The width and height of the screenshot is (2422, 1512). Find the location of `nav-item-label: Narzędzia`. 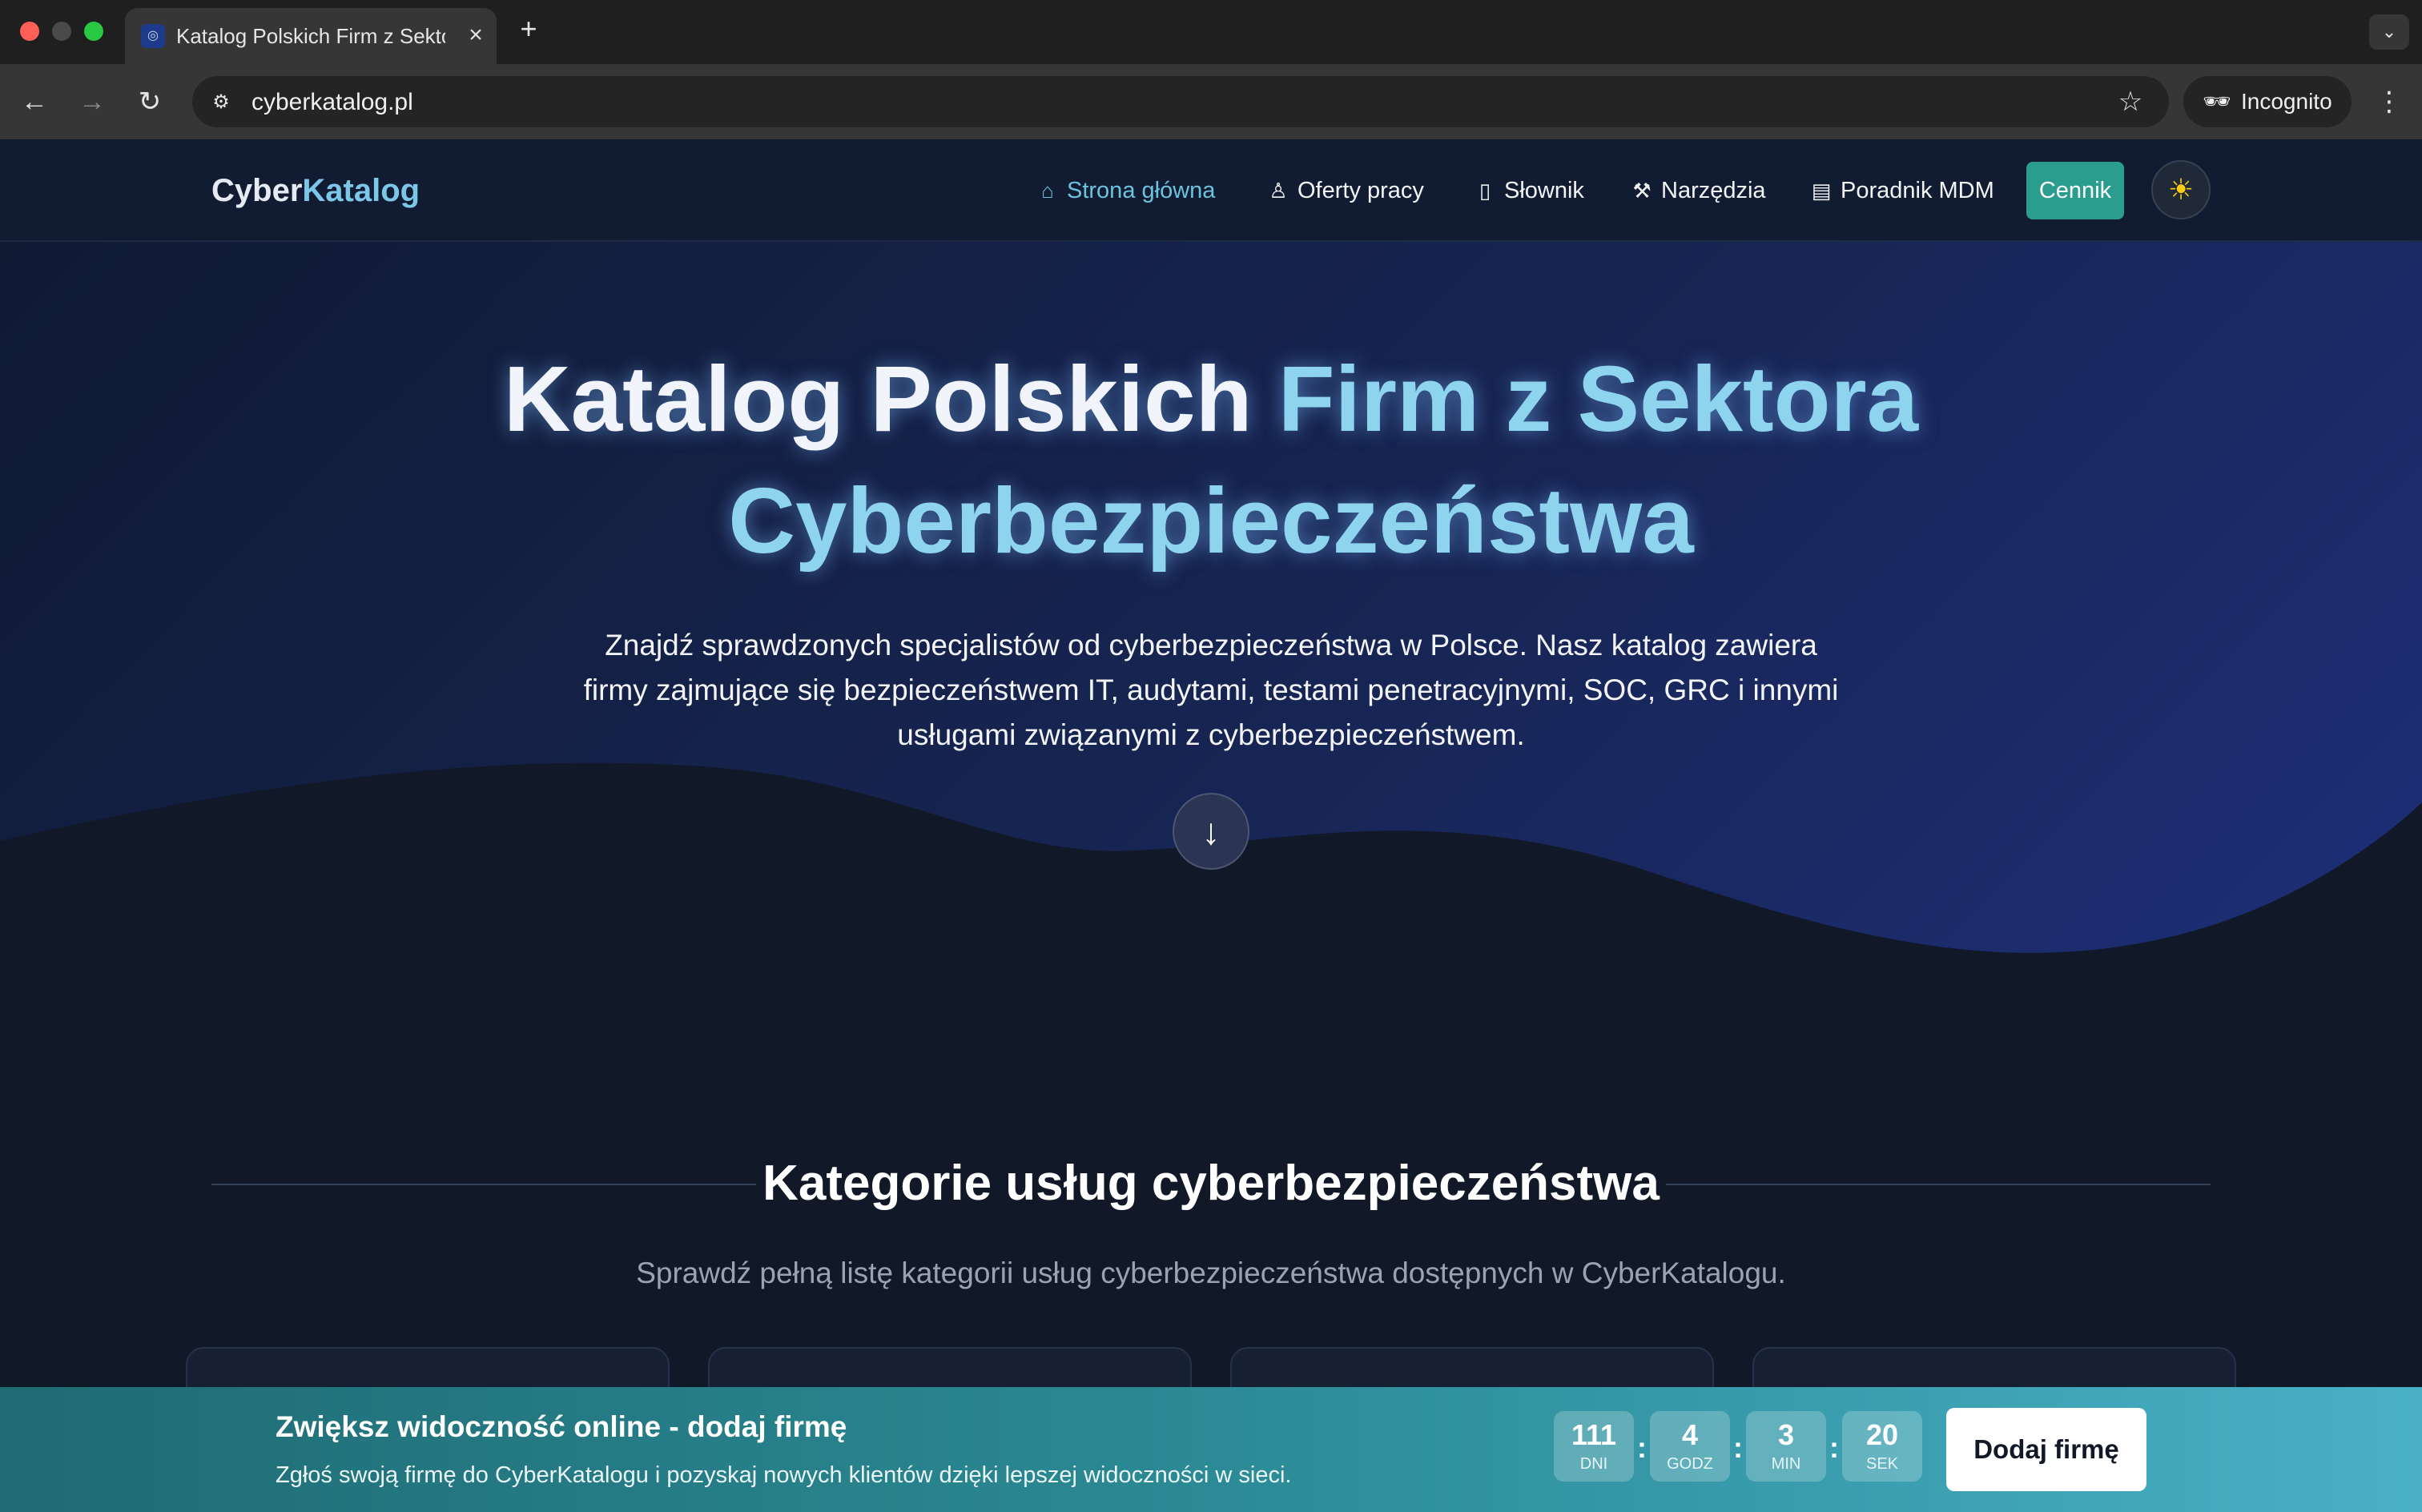

nav-item-label: Narzędzia is located at coordinates (1713, 190).